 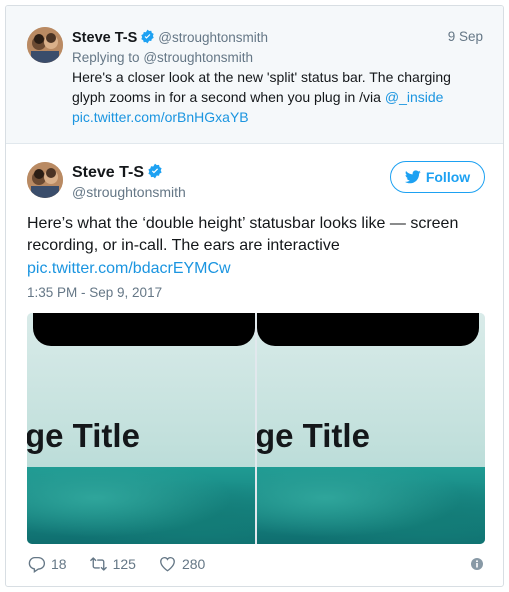 I want to click on reply-count: 18, so click(x=59, y=564).